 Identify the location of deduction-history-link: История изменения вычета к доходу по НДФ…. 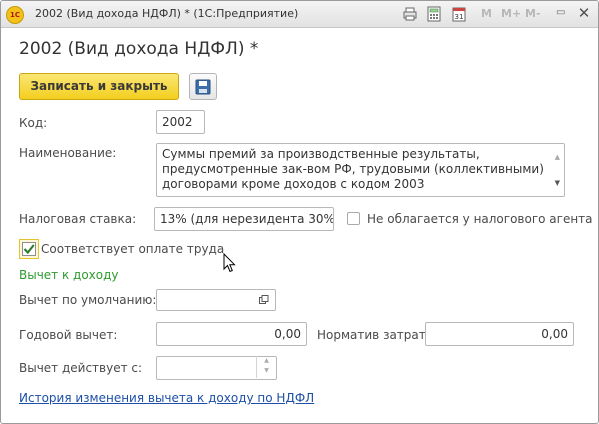
(166, 398).